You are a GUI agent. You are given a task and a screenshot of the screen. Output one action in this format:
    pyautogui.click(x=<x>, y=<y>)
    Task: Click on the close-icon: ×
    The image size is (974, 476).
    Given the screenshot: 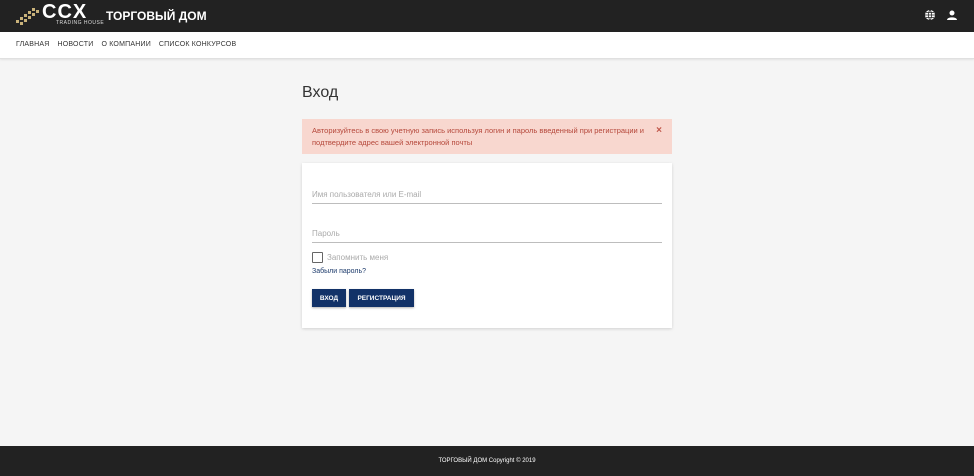 What is the action you would take?
    pyautogui.click(x=659, y=131)
    